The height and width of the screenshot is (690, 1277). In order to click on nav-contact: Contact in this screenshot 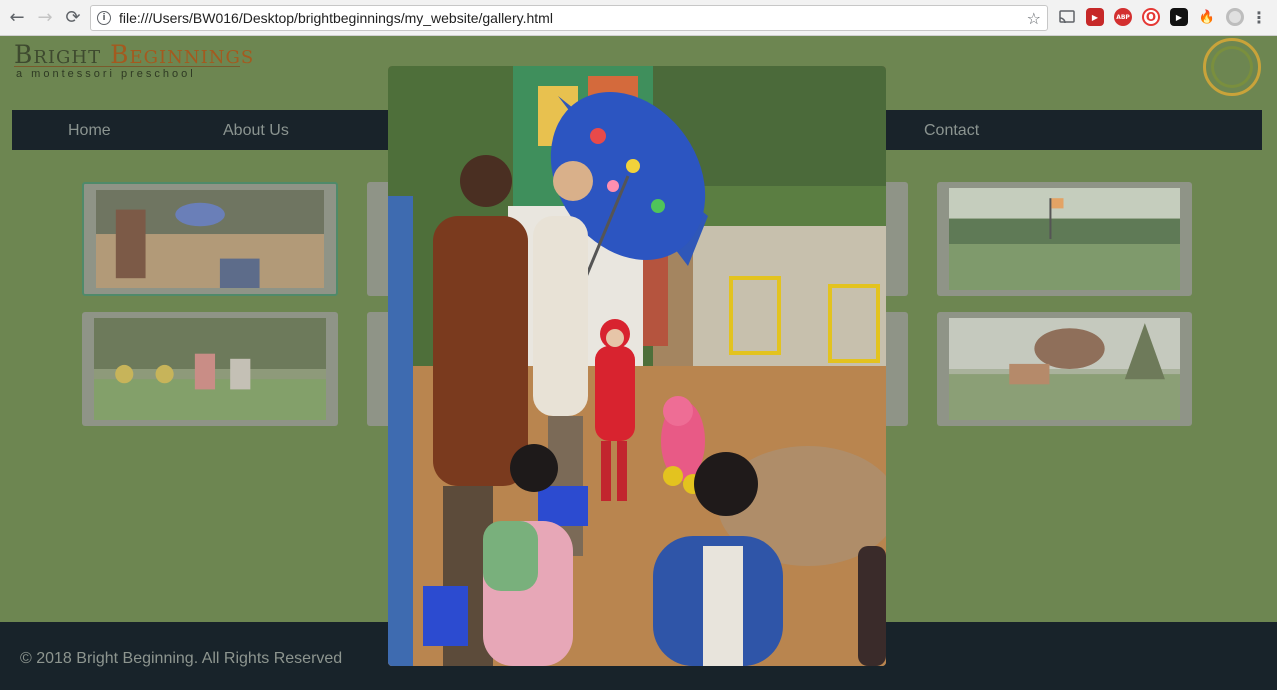, I will do `click(951, 131)`.